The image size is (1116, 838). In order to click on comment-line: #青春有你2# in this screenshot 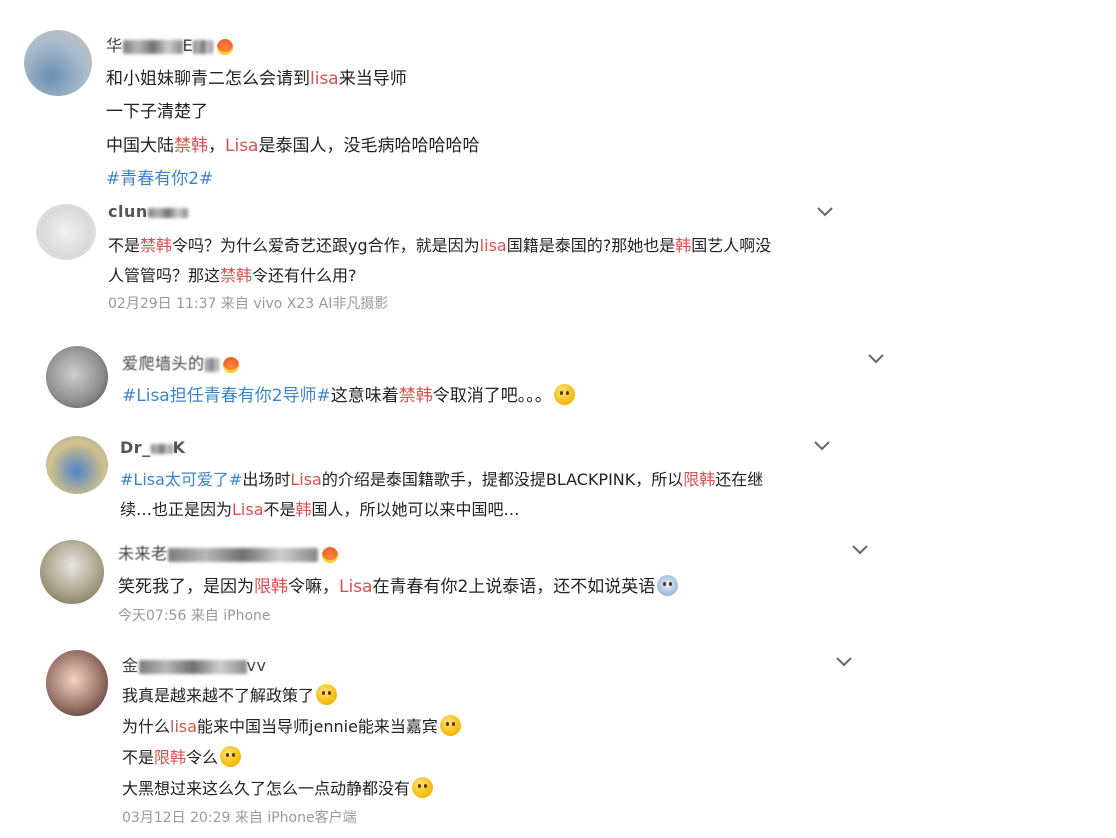, I will do `click(159, 176)`.